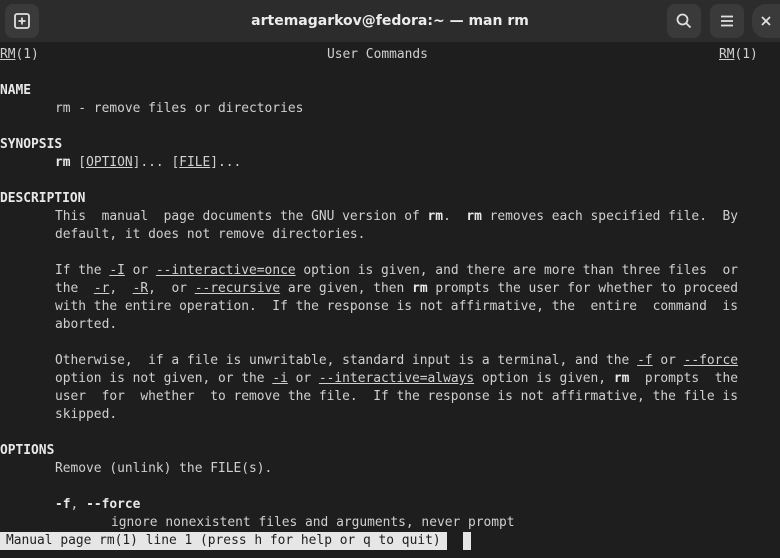  Describe the element at coordinates (583, 288) in the screenshot. I see `d4-part-e: prompts the user for whether to proceed` at that location.